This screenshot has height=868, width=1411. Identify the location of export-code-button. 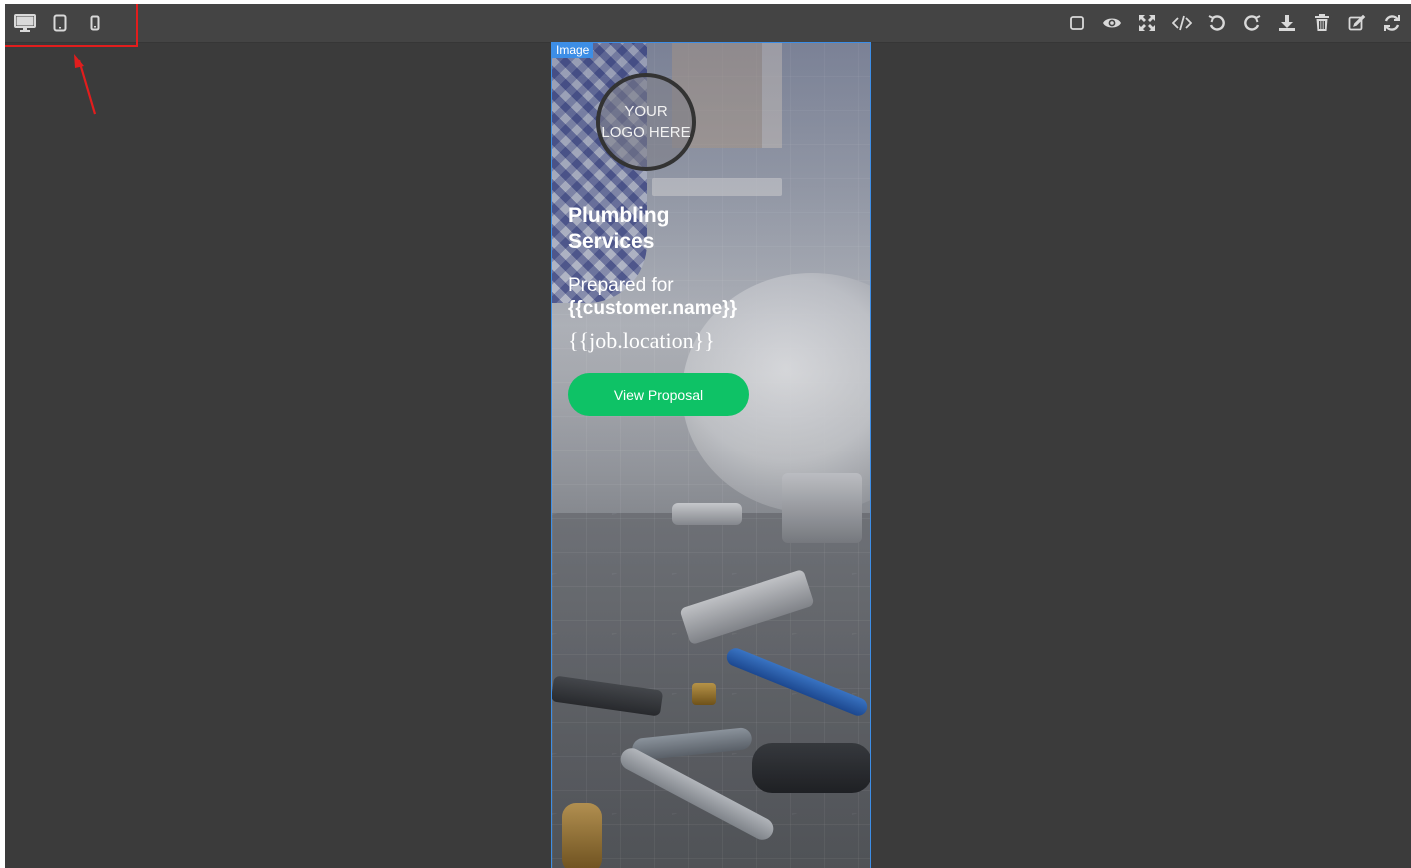
(1182, 23).